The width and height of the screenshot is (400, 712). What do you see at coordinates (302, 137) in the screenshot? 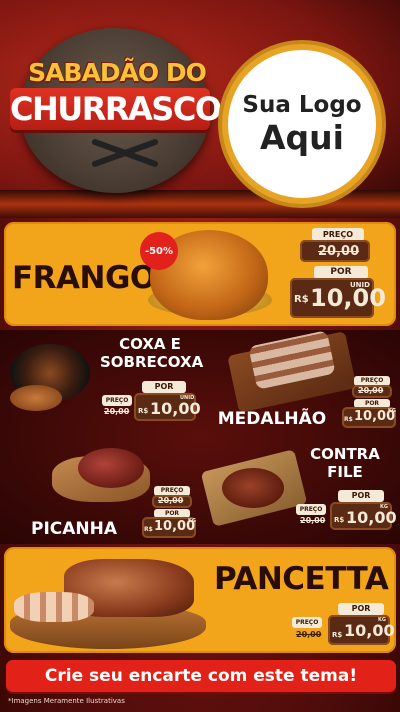
I see `logo-text-line-2: Aqui` at bounding box center [302, 137].